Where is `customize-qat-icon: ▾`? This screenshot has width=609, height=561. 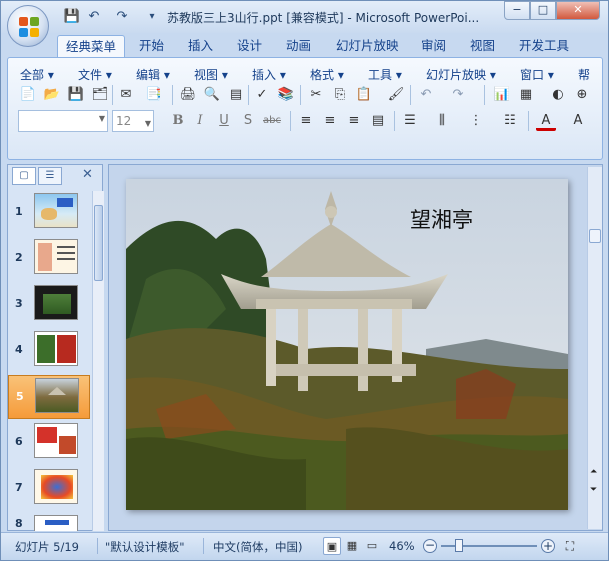
customize-qat-icon: ▾ is located at coordinates (152, 17).